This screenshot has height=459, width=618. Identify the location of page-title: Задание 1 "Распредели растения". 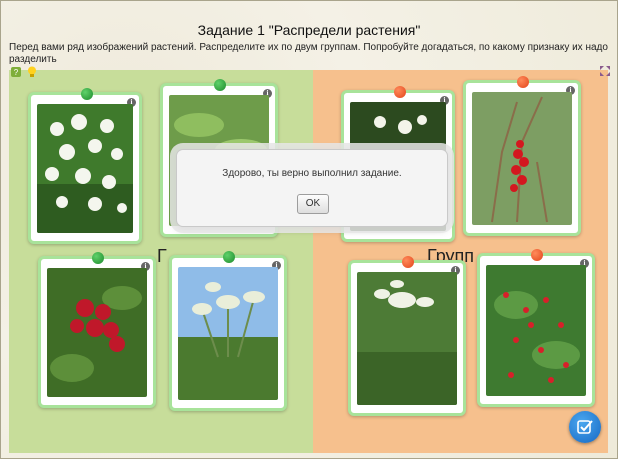
(309, 30).